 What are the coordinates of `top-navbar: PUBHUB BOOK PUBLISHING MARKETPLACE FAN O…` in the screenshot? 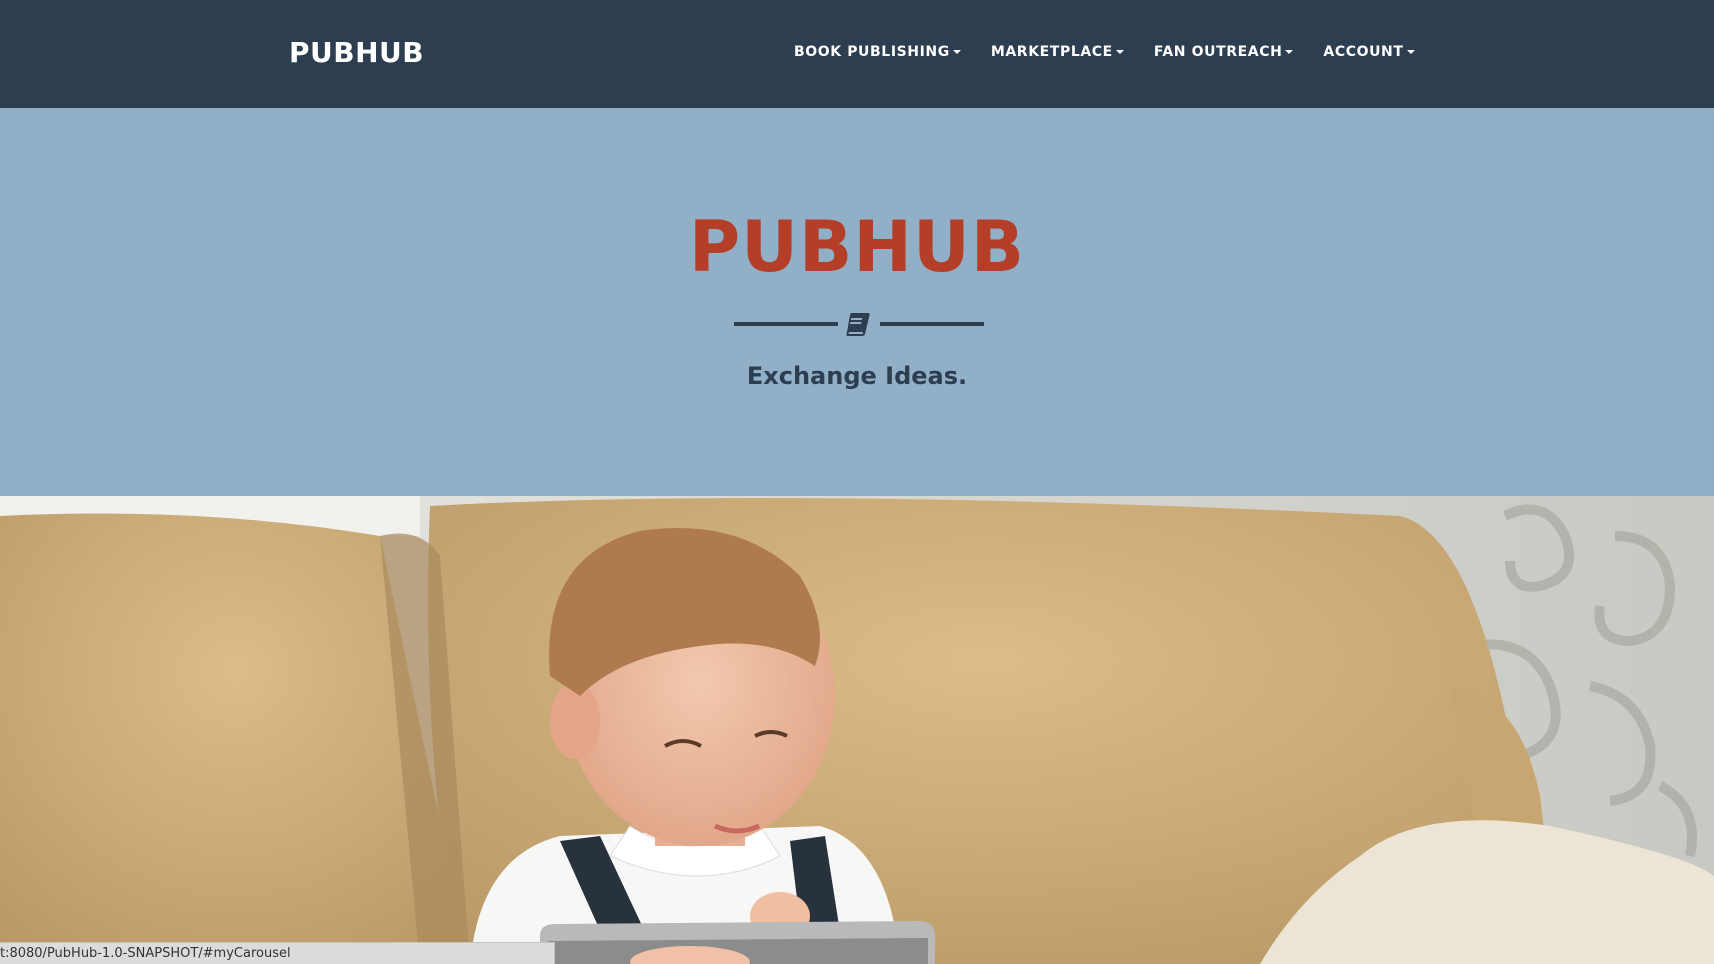 It's located at (857, 54).